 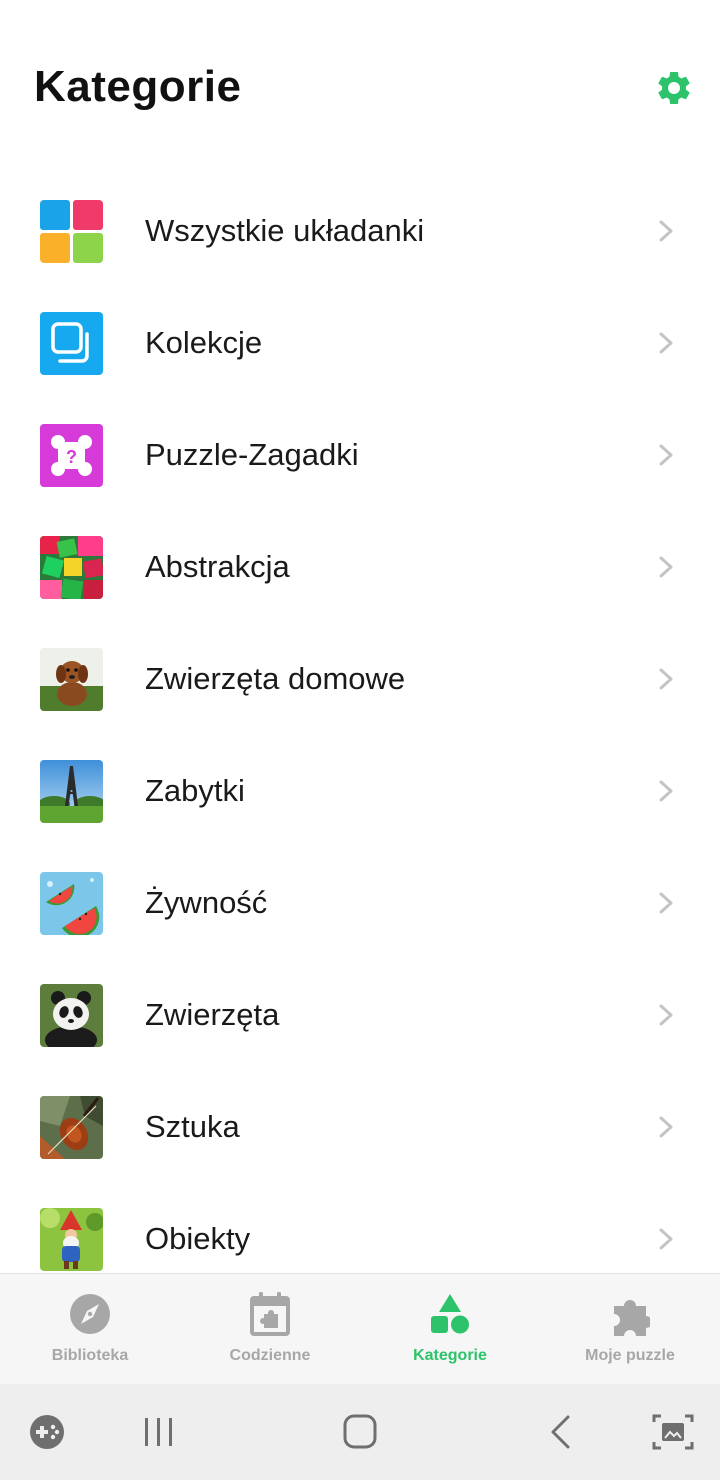 I want to click on game-launcher-icon, so click(x=48, y=1432).